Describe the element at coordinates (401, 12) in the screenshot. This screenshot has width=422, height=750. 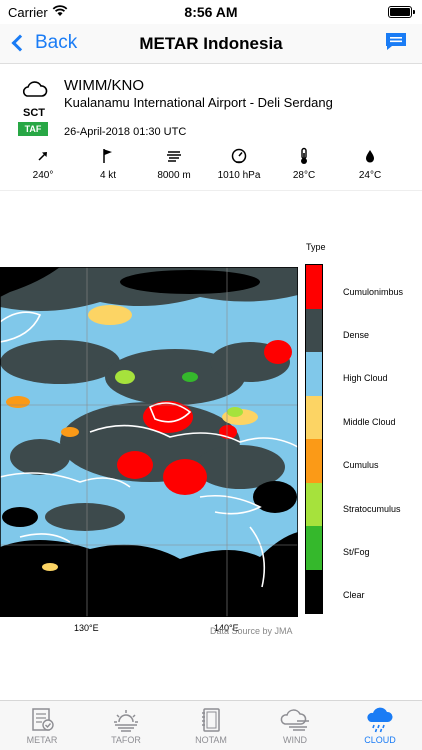
I see `battery-icon` at that location.